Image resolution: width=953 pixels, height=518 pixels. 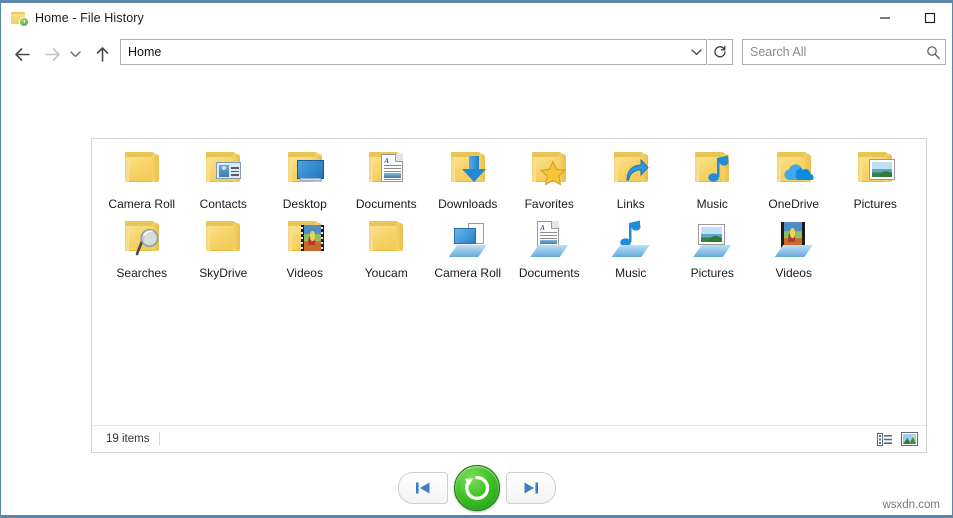 What do you see at coordinates (909, 439) in the screenshot?
I see `large-icons-view-icon` at bounding box center [909, 439].